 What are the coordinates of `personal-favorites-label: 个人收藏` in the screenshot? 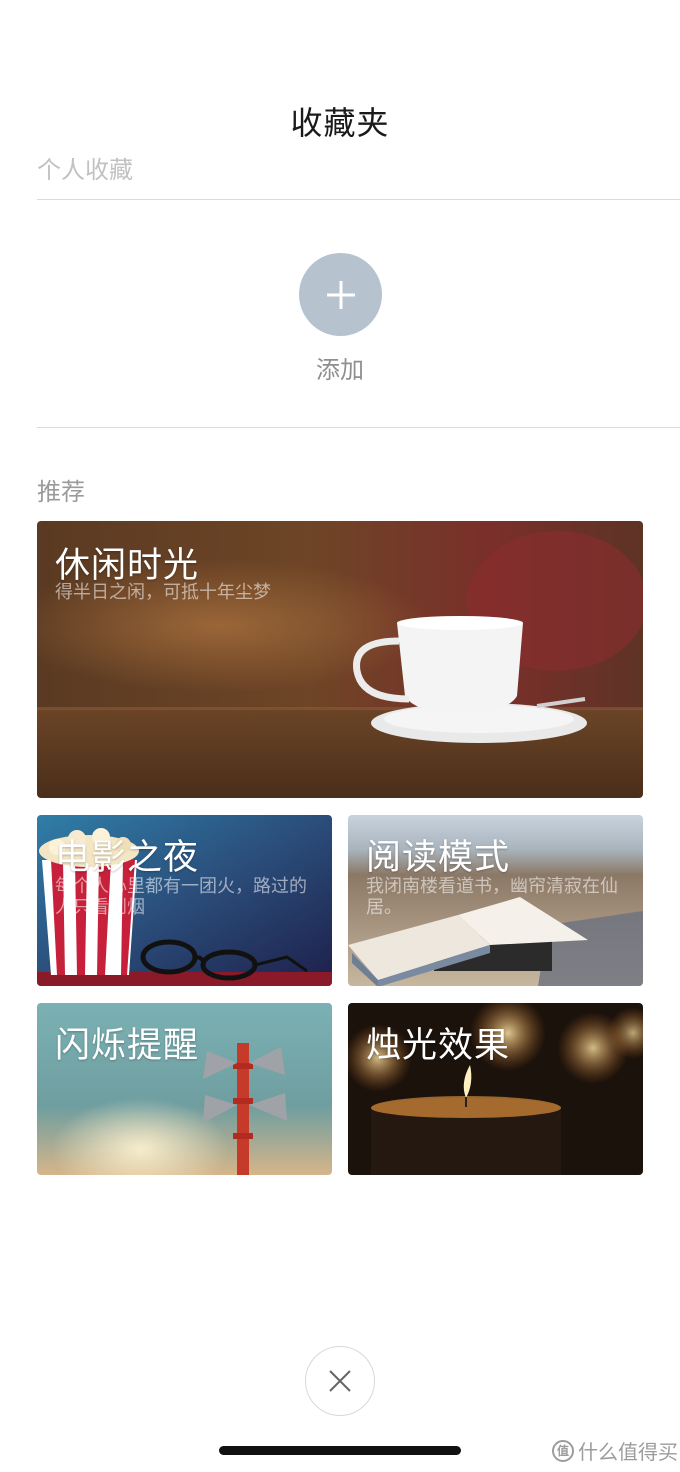 It's located at (85, 170).